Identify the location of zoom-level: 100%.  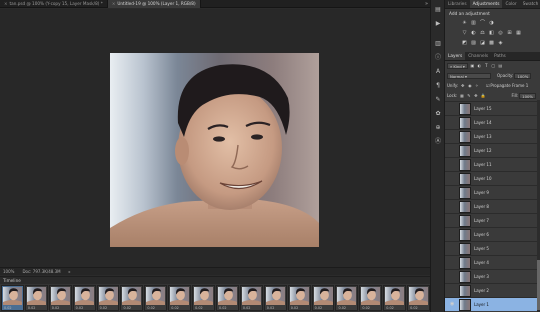
(8, 271).